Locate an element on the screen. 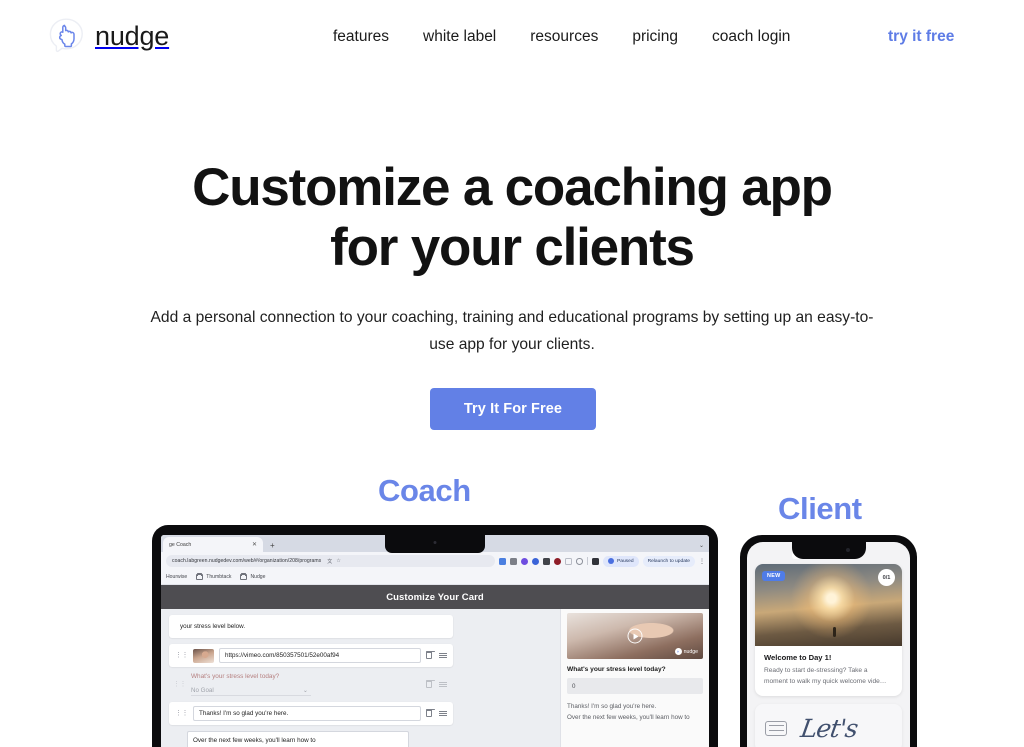  goal-select-value: No Goal is located at coordinates (202, 690).